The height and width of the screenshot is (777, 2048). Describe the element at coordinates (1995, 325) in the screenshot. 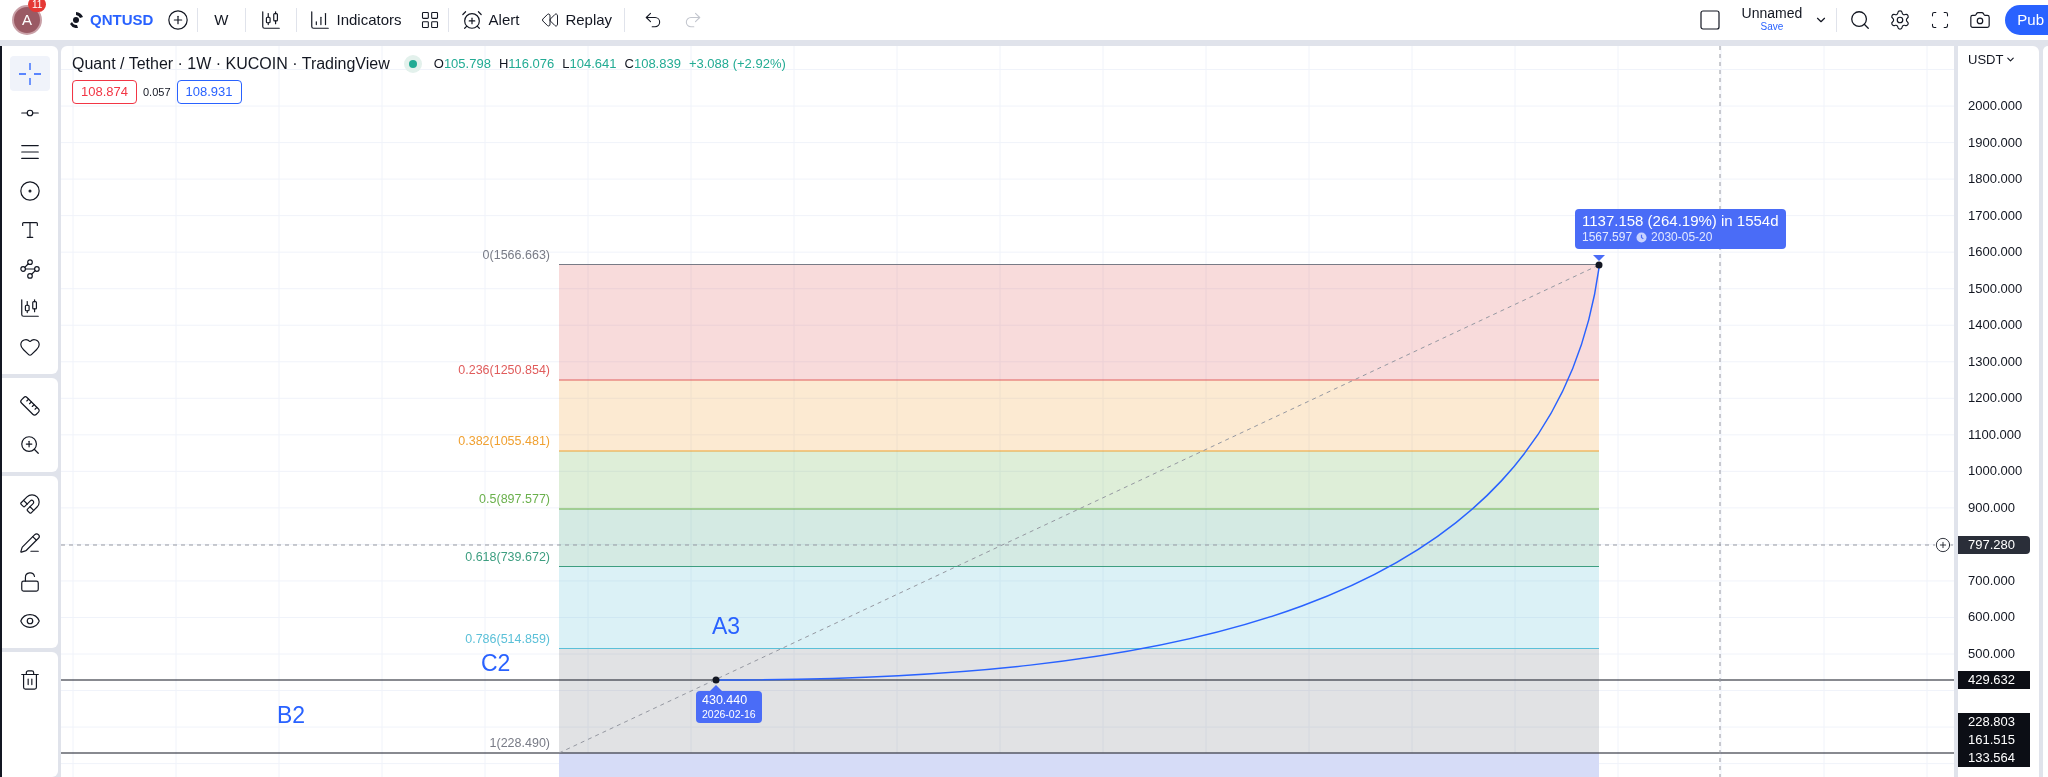

I see `price-tick: 1400.000` at that location.